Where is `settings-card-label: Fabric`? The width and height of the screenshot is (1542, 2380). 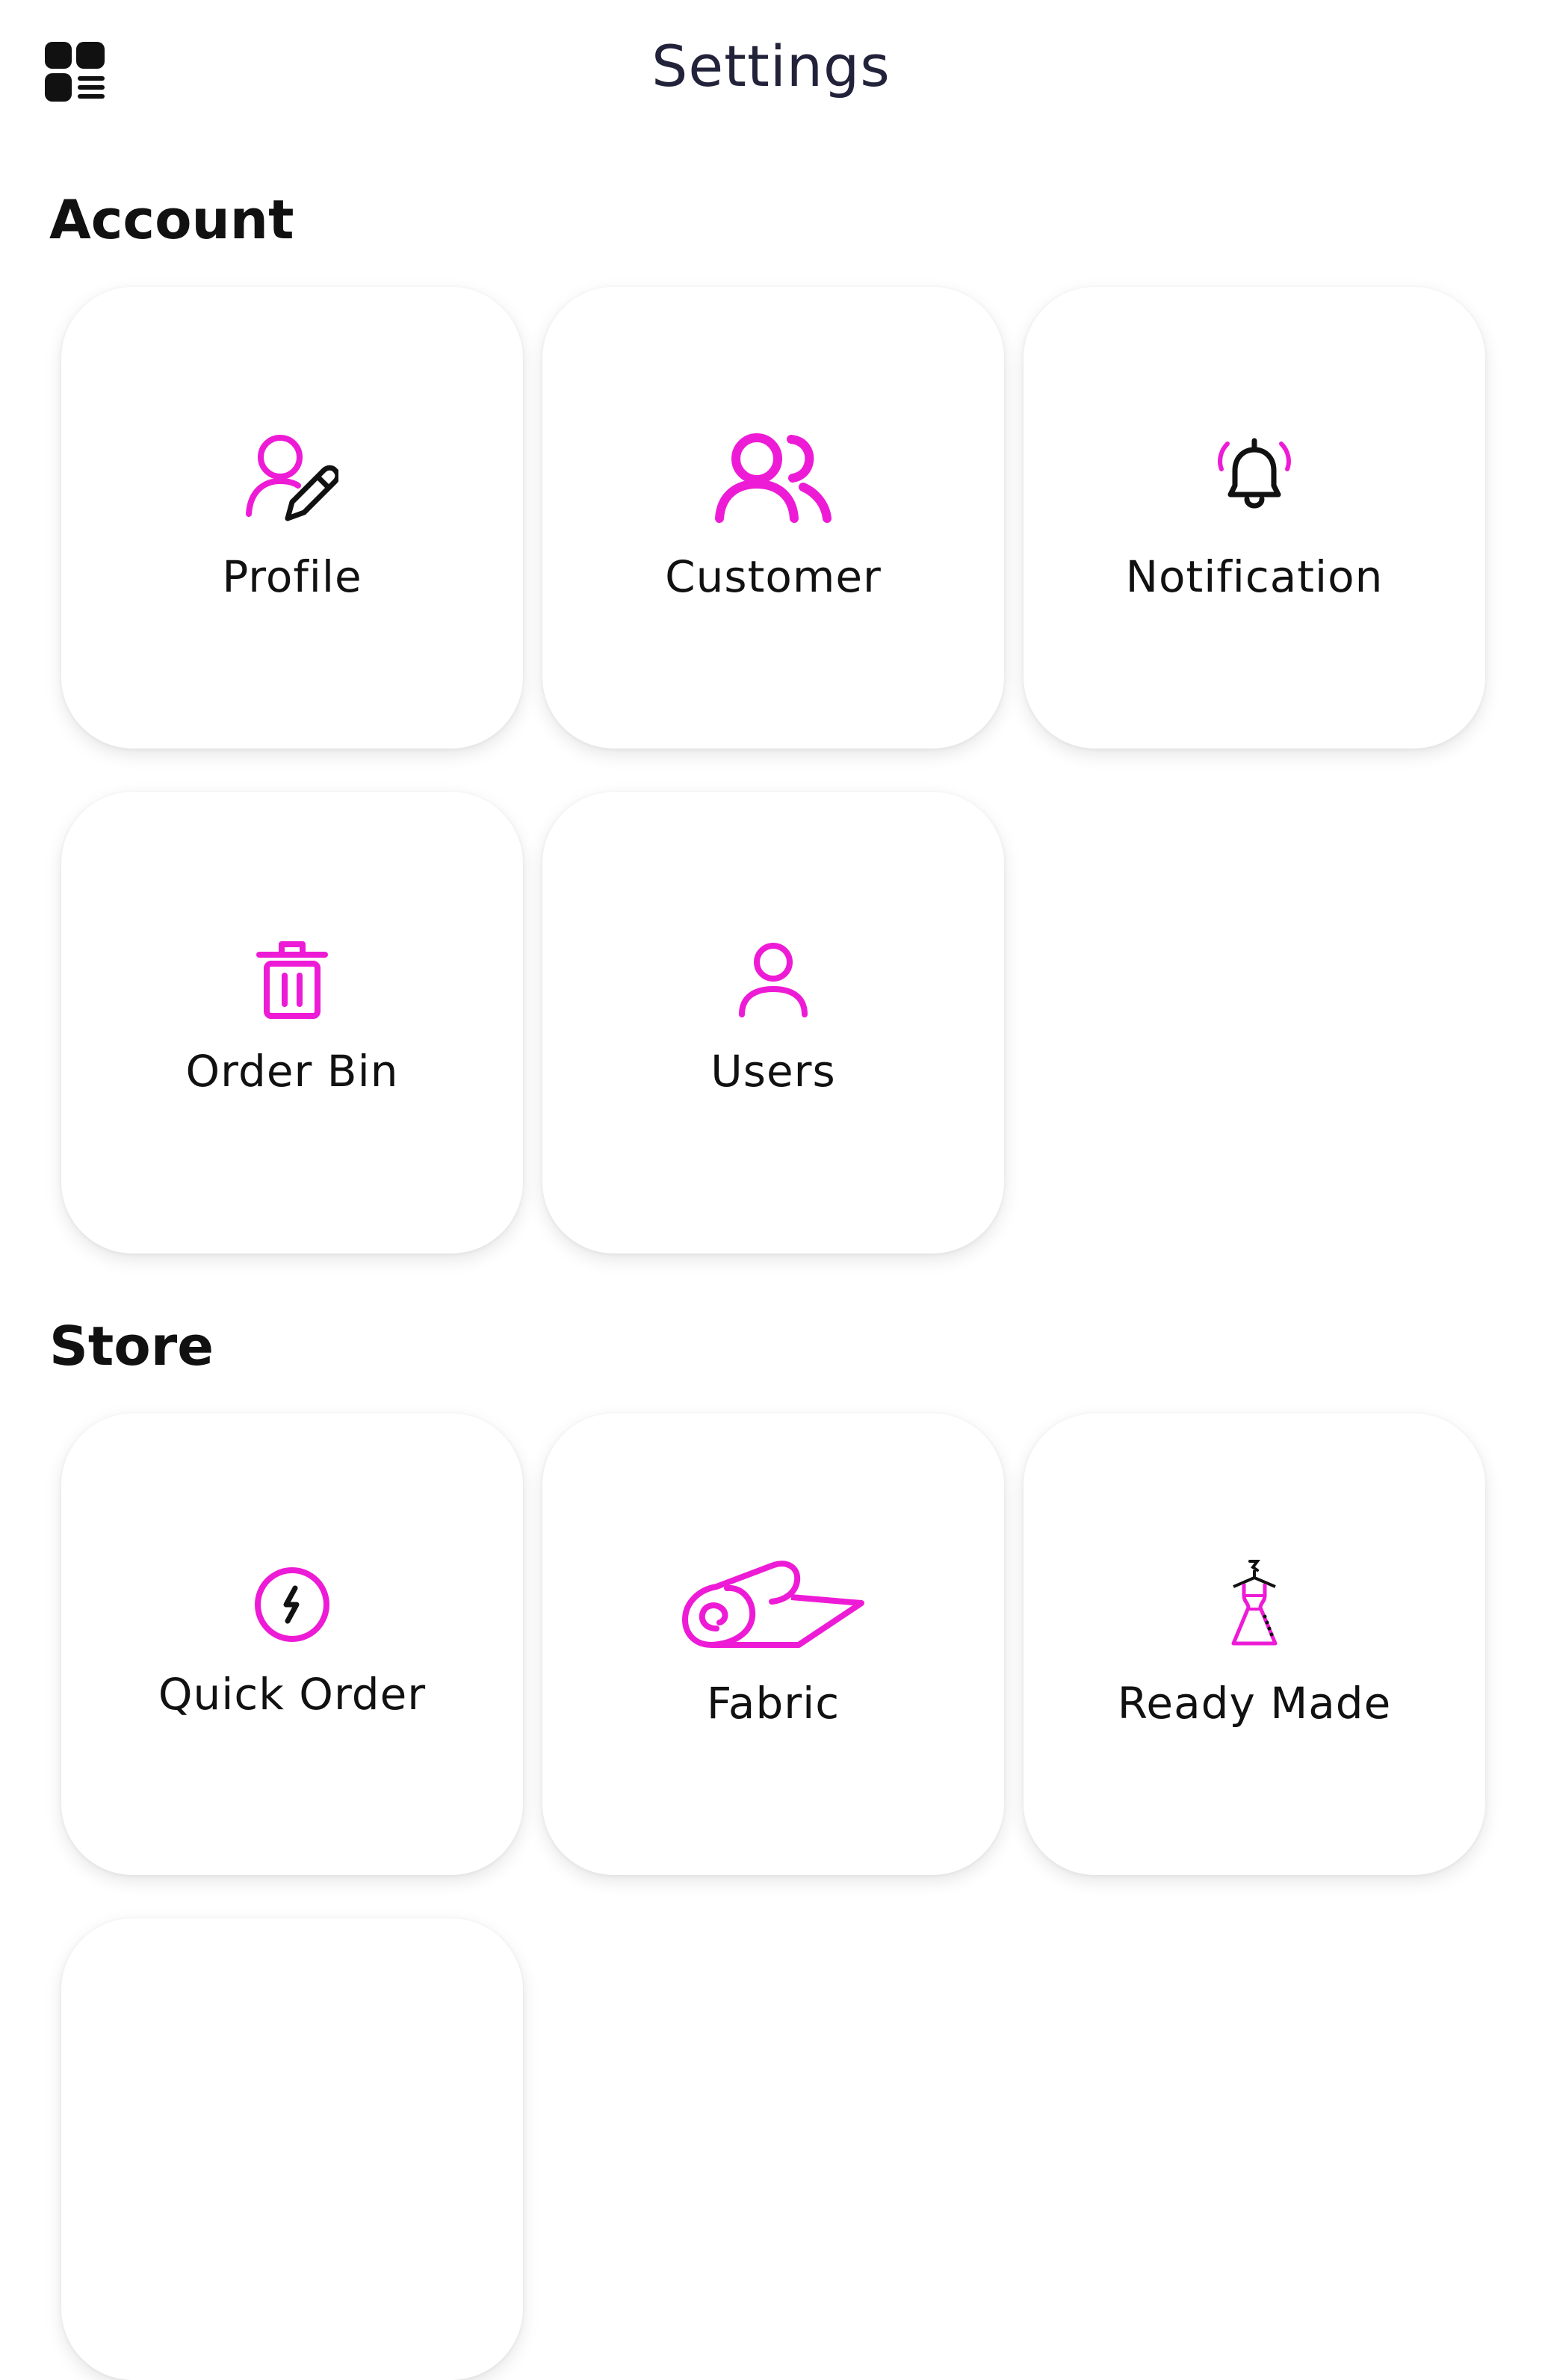
settings-card-label: Fabric is located at coordinates (773, 1703).